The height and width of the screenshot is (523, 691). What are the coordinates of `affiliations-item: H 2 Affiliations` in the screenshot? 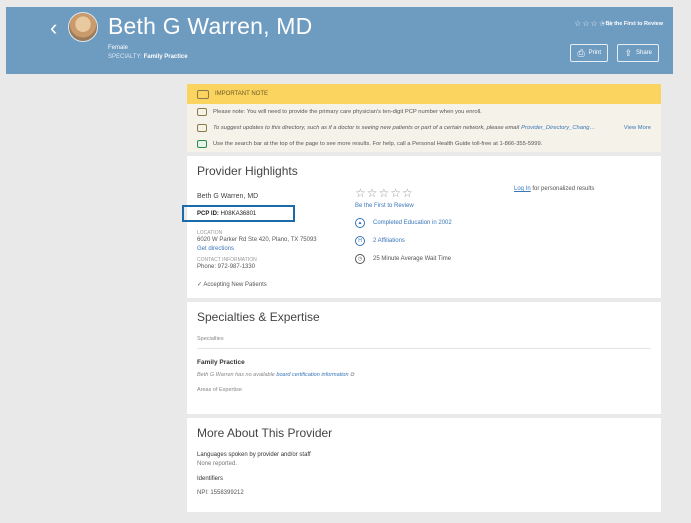 It's located at (380, 241).